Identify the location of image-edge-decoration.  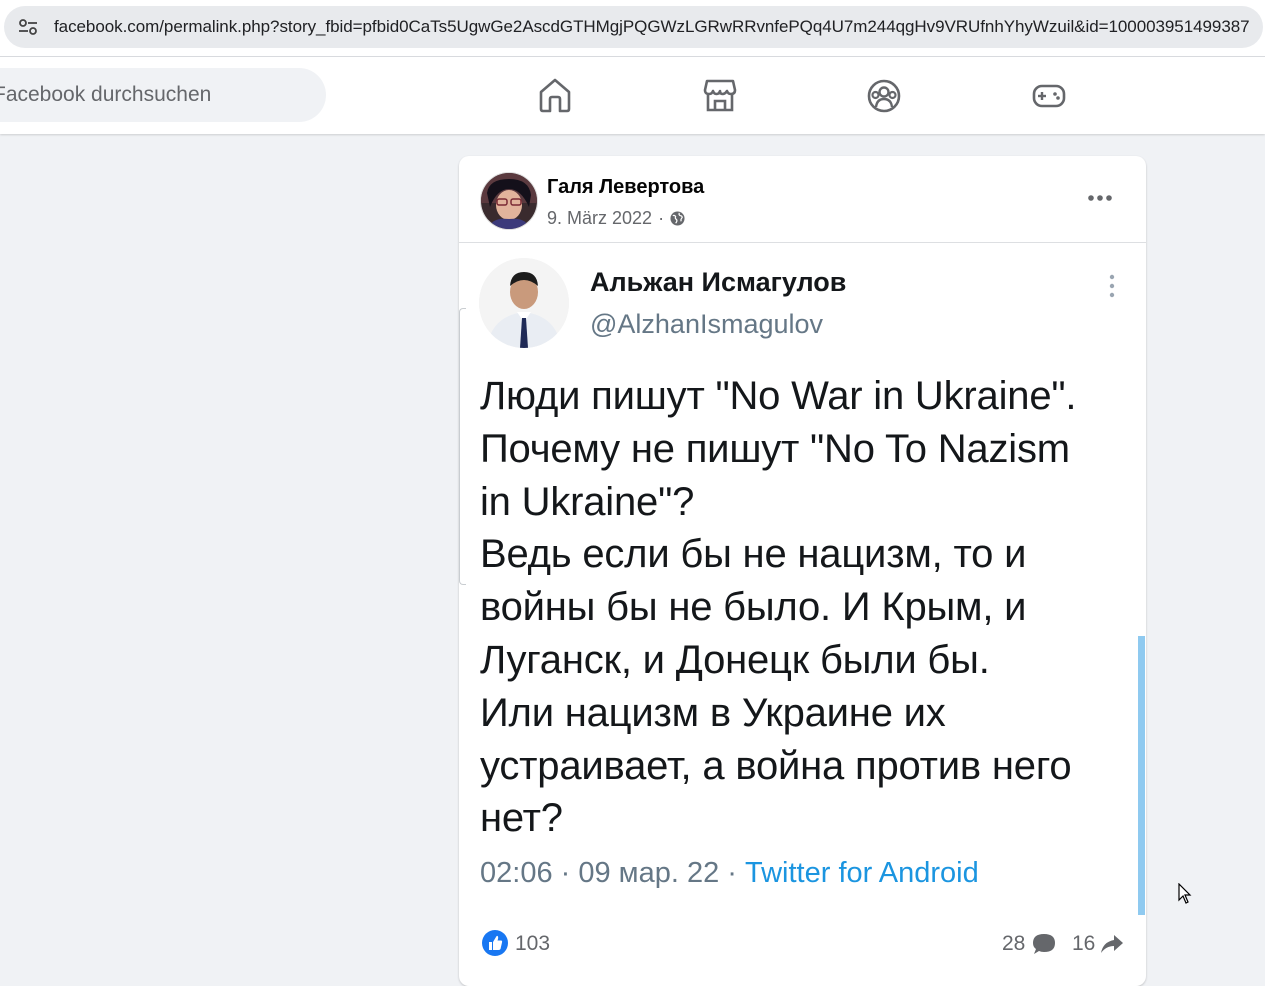
(462, 446).